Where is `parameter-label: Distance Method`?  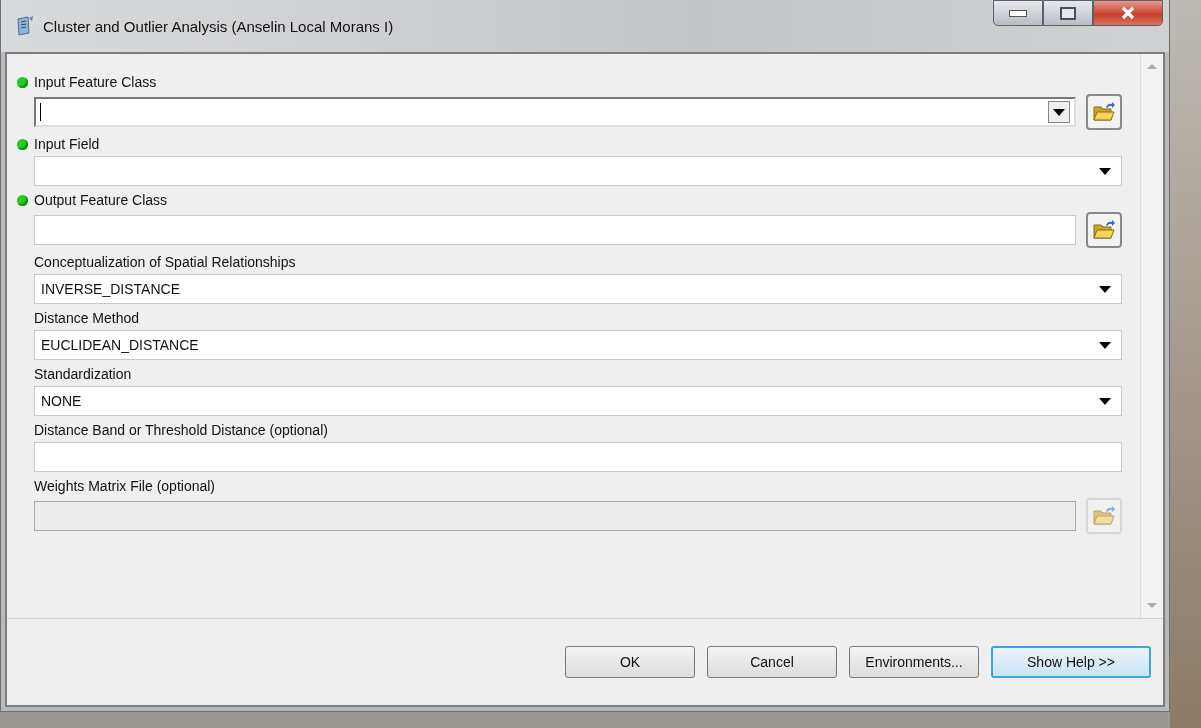 parameter-label: Distance Method is located at coordinates (87, 318).